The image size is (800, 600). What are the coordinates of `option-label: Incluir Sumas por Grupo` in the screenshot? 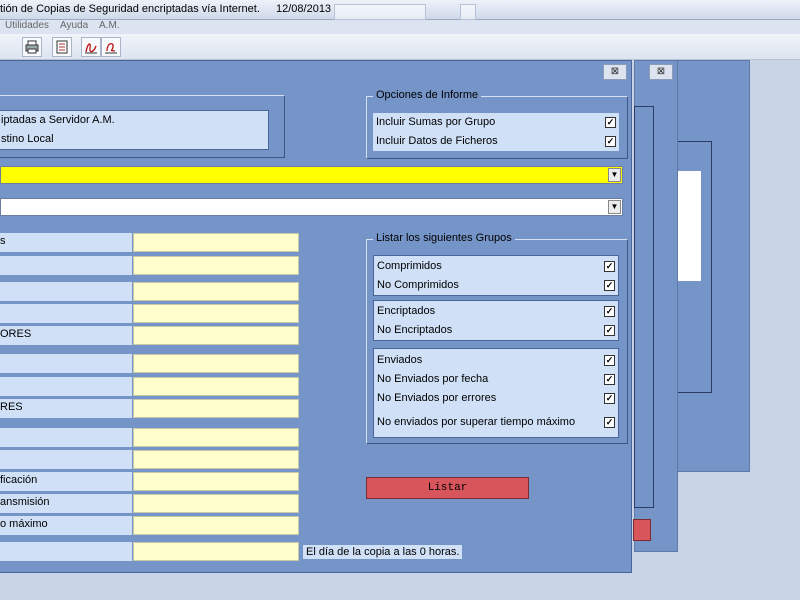 It's located at (436, 122).